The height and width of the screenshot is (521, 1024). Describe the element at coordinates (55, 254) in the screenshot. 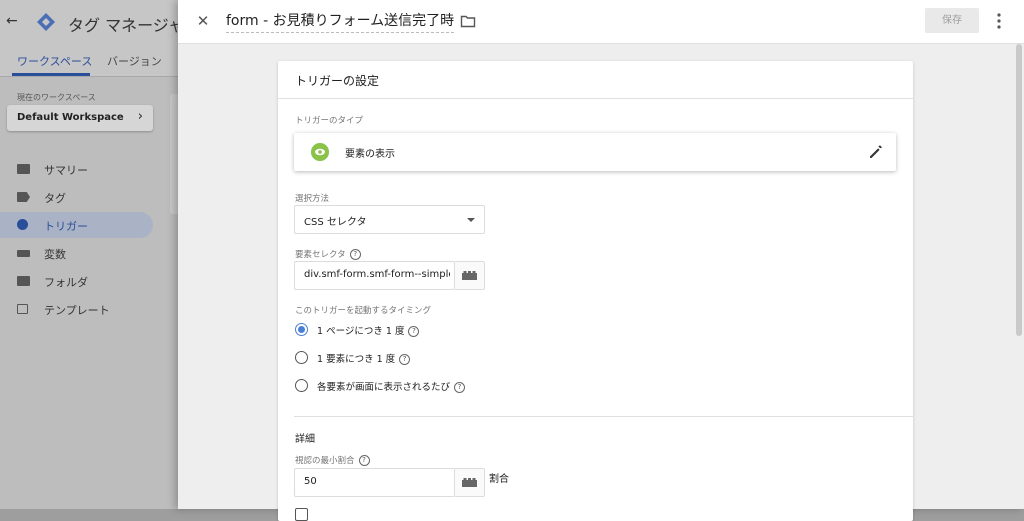

I see `nav-item-label: 変数` at that location.